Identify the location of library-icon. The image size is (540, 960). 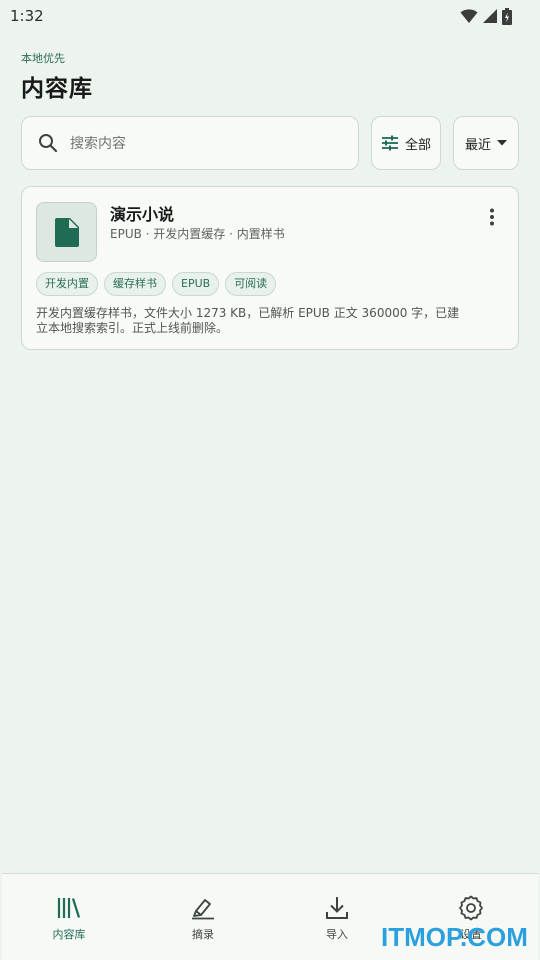
(69, 908).